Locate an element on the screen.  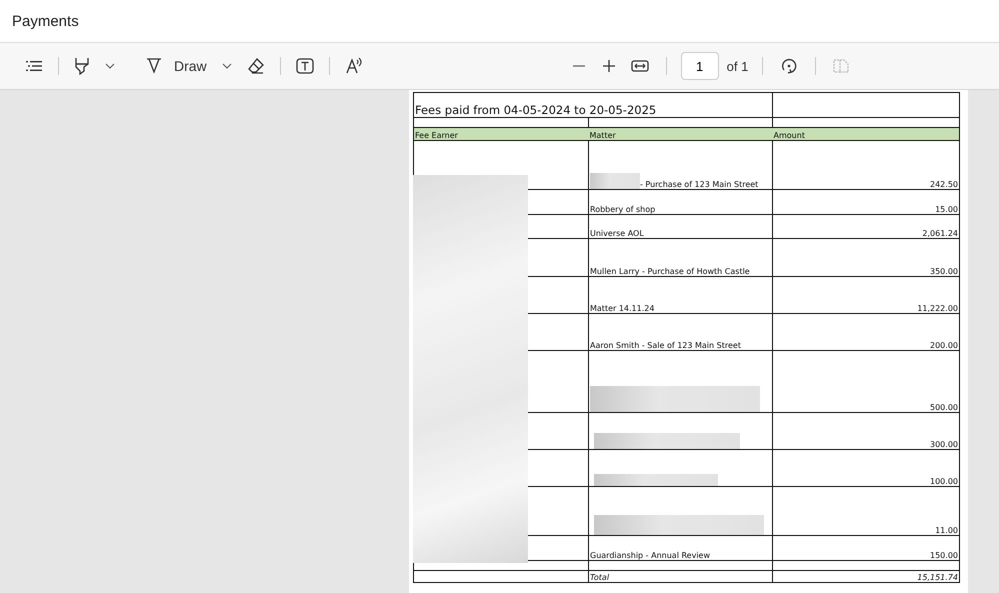
redaction-block is located at coordinates (615, 181).